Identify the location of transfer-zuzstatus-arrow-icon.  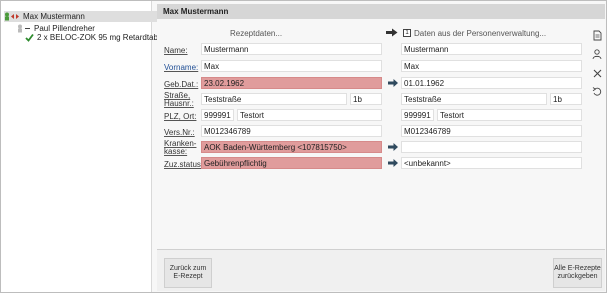
(393, 163).